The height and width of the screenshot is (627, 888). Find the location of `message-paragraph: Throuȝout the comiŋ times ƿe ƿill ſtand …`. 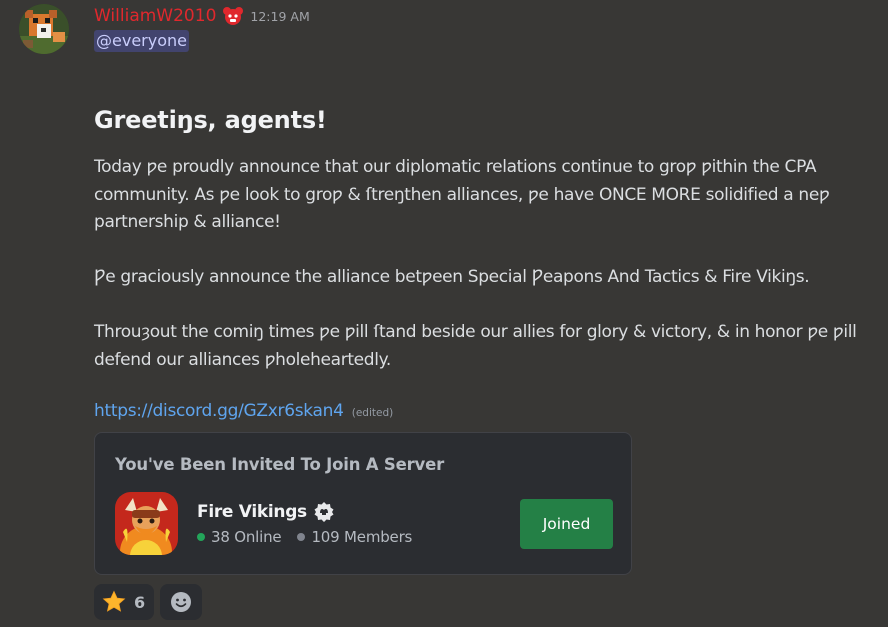

message-paragraph: Throuȝout the comiŋ times ƿe ƿill ſtand … is located at coordinates (475, 346).